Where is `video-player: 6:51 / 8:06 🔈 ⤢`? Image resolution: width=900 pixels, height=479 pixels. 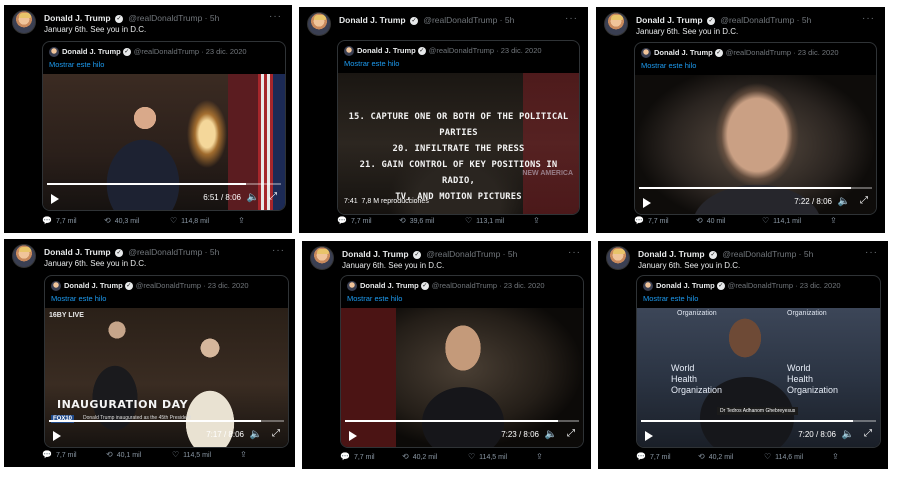
video-player: 6:51 / 8:06 🔈 ⤢ is located at coordinates (164, 142).